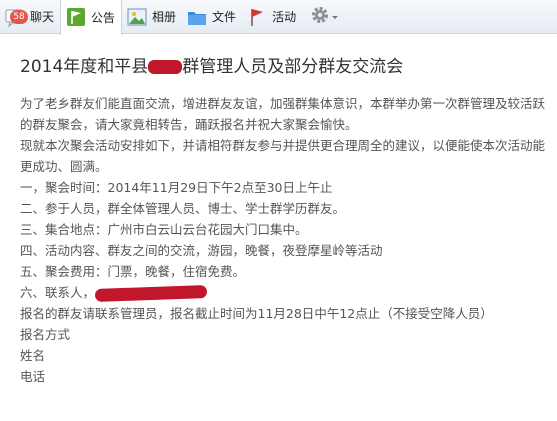 The height and width of the screenshot is (421, 557). I want to click on title-part: 群管理人员及部分群友交流会, so click(293, 67).